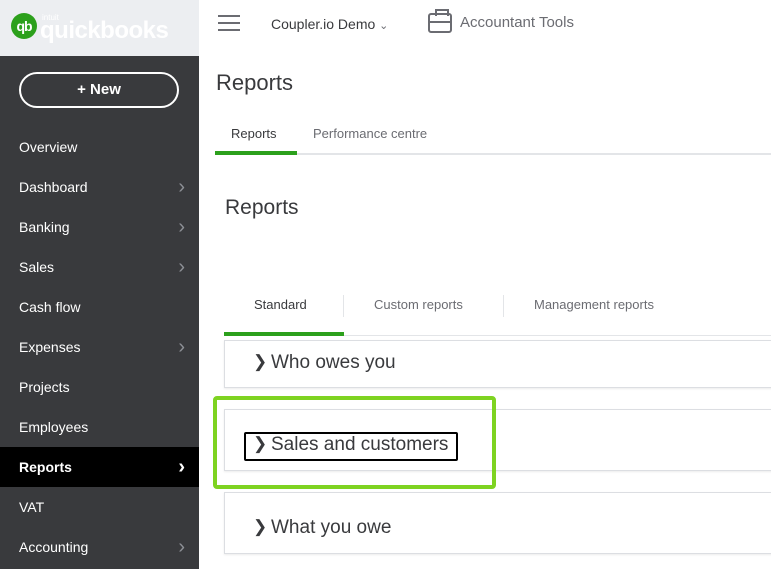 The width and height of the screenshot is (771, 569). I want to click on sidebar-item-vat: VAT, so click(99, 507).